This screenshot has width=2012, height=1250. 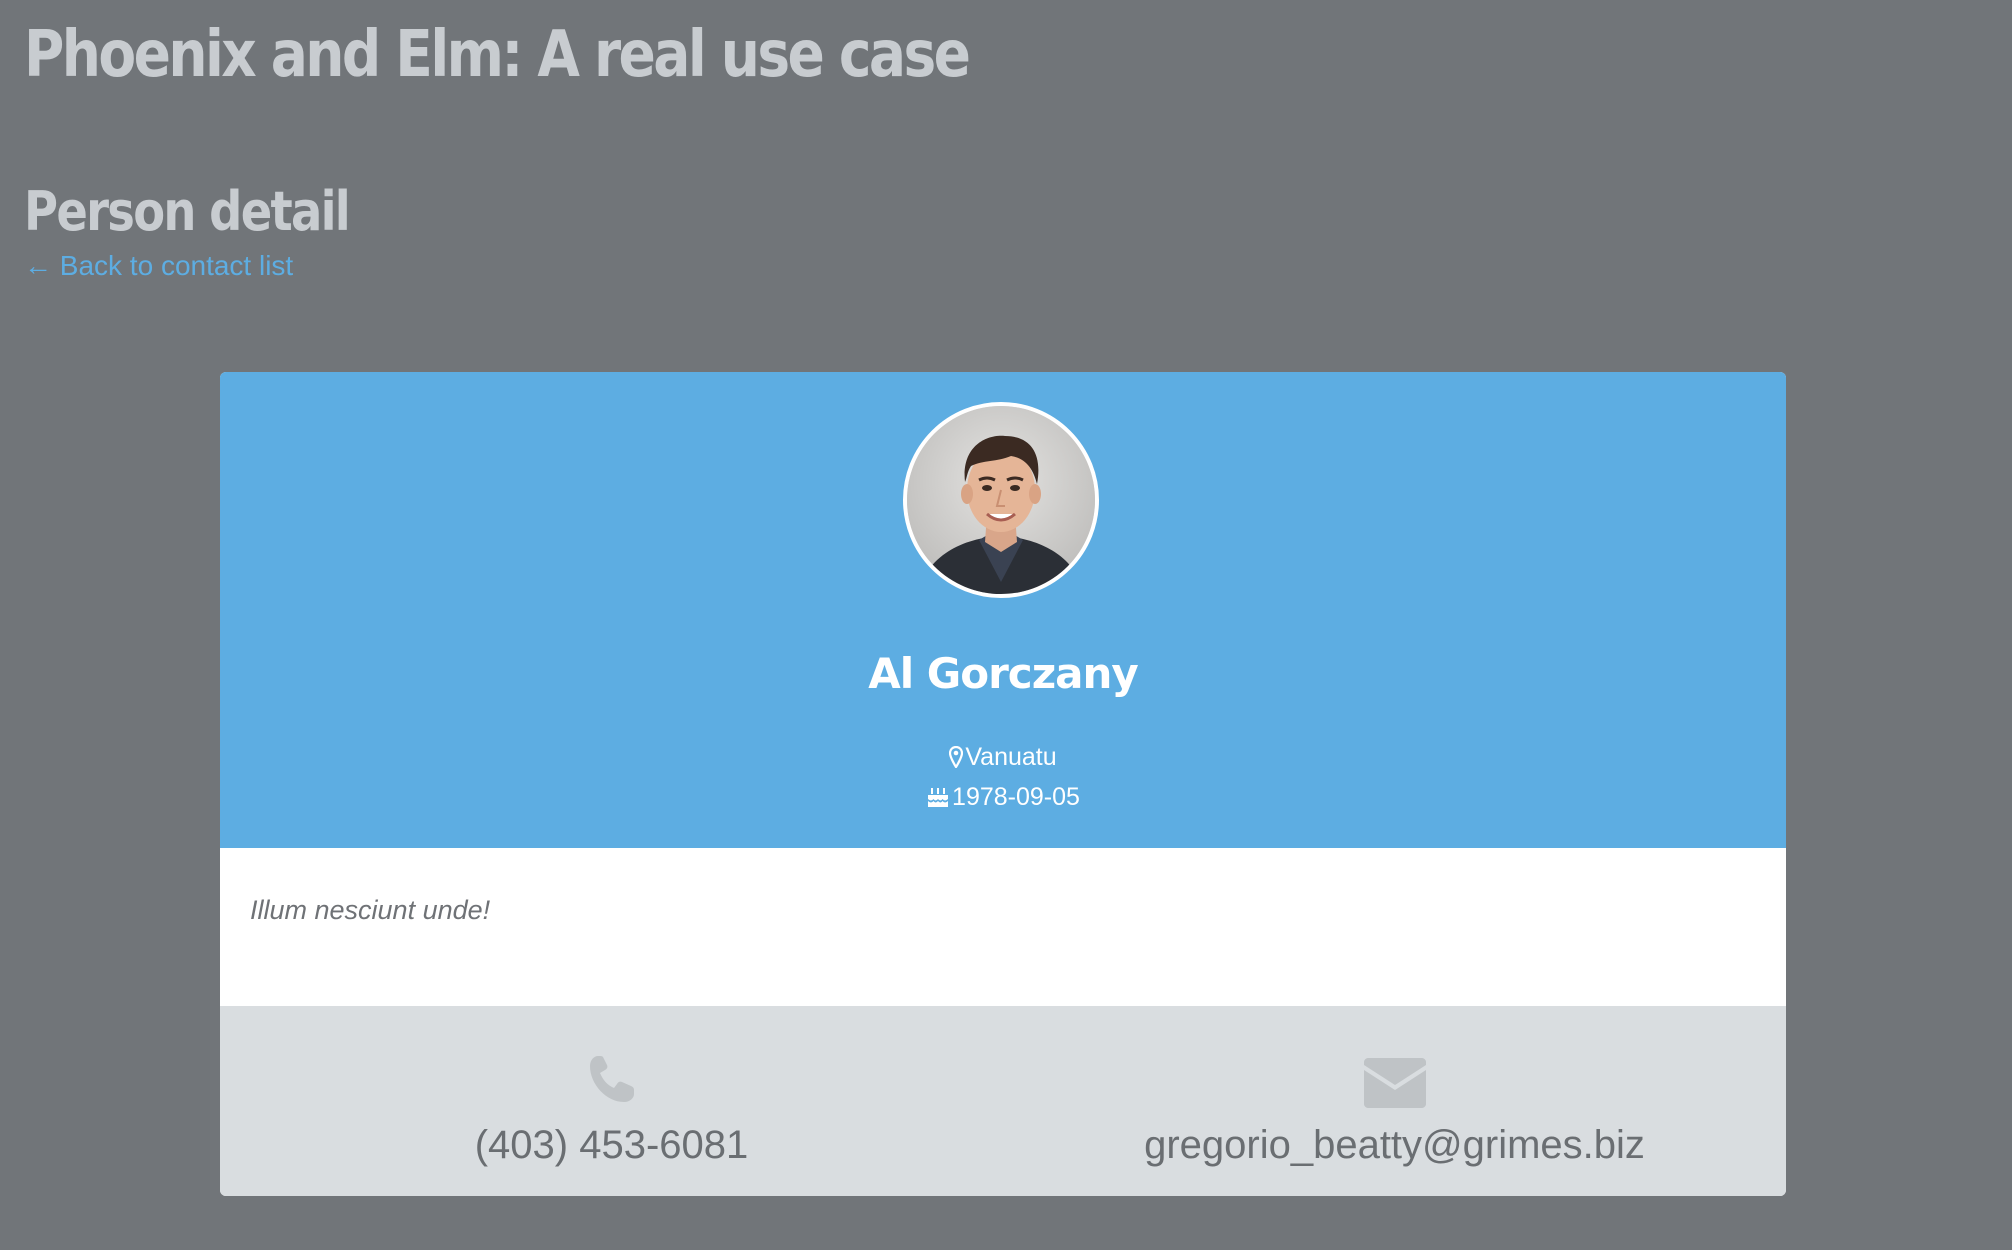 I want to click on phone-contact: (403) 453-6081, so click(x=611, y=1101).